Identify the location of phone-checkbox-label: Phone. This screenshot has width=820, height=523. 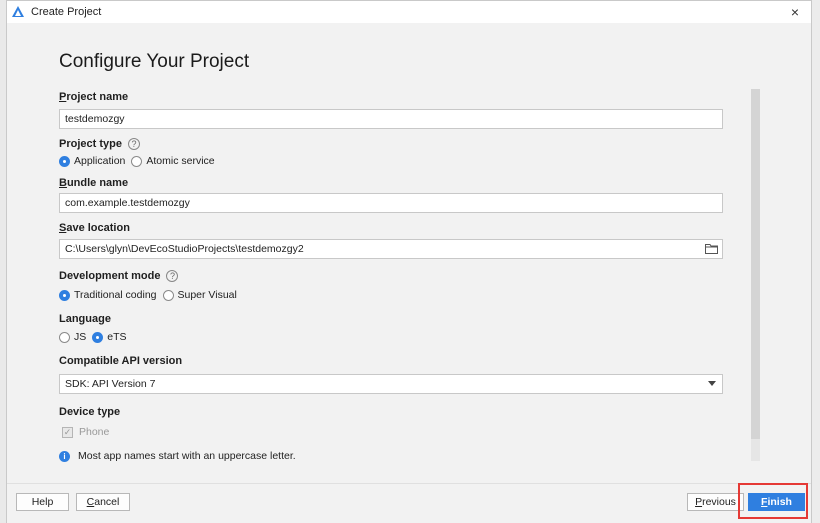
(94, 432).